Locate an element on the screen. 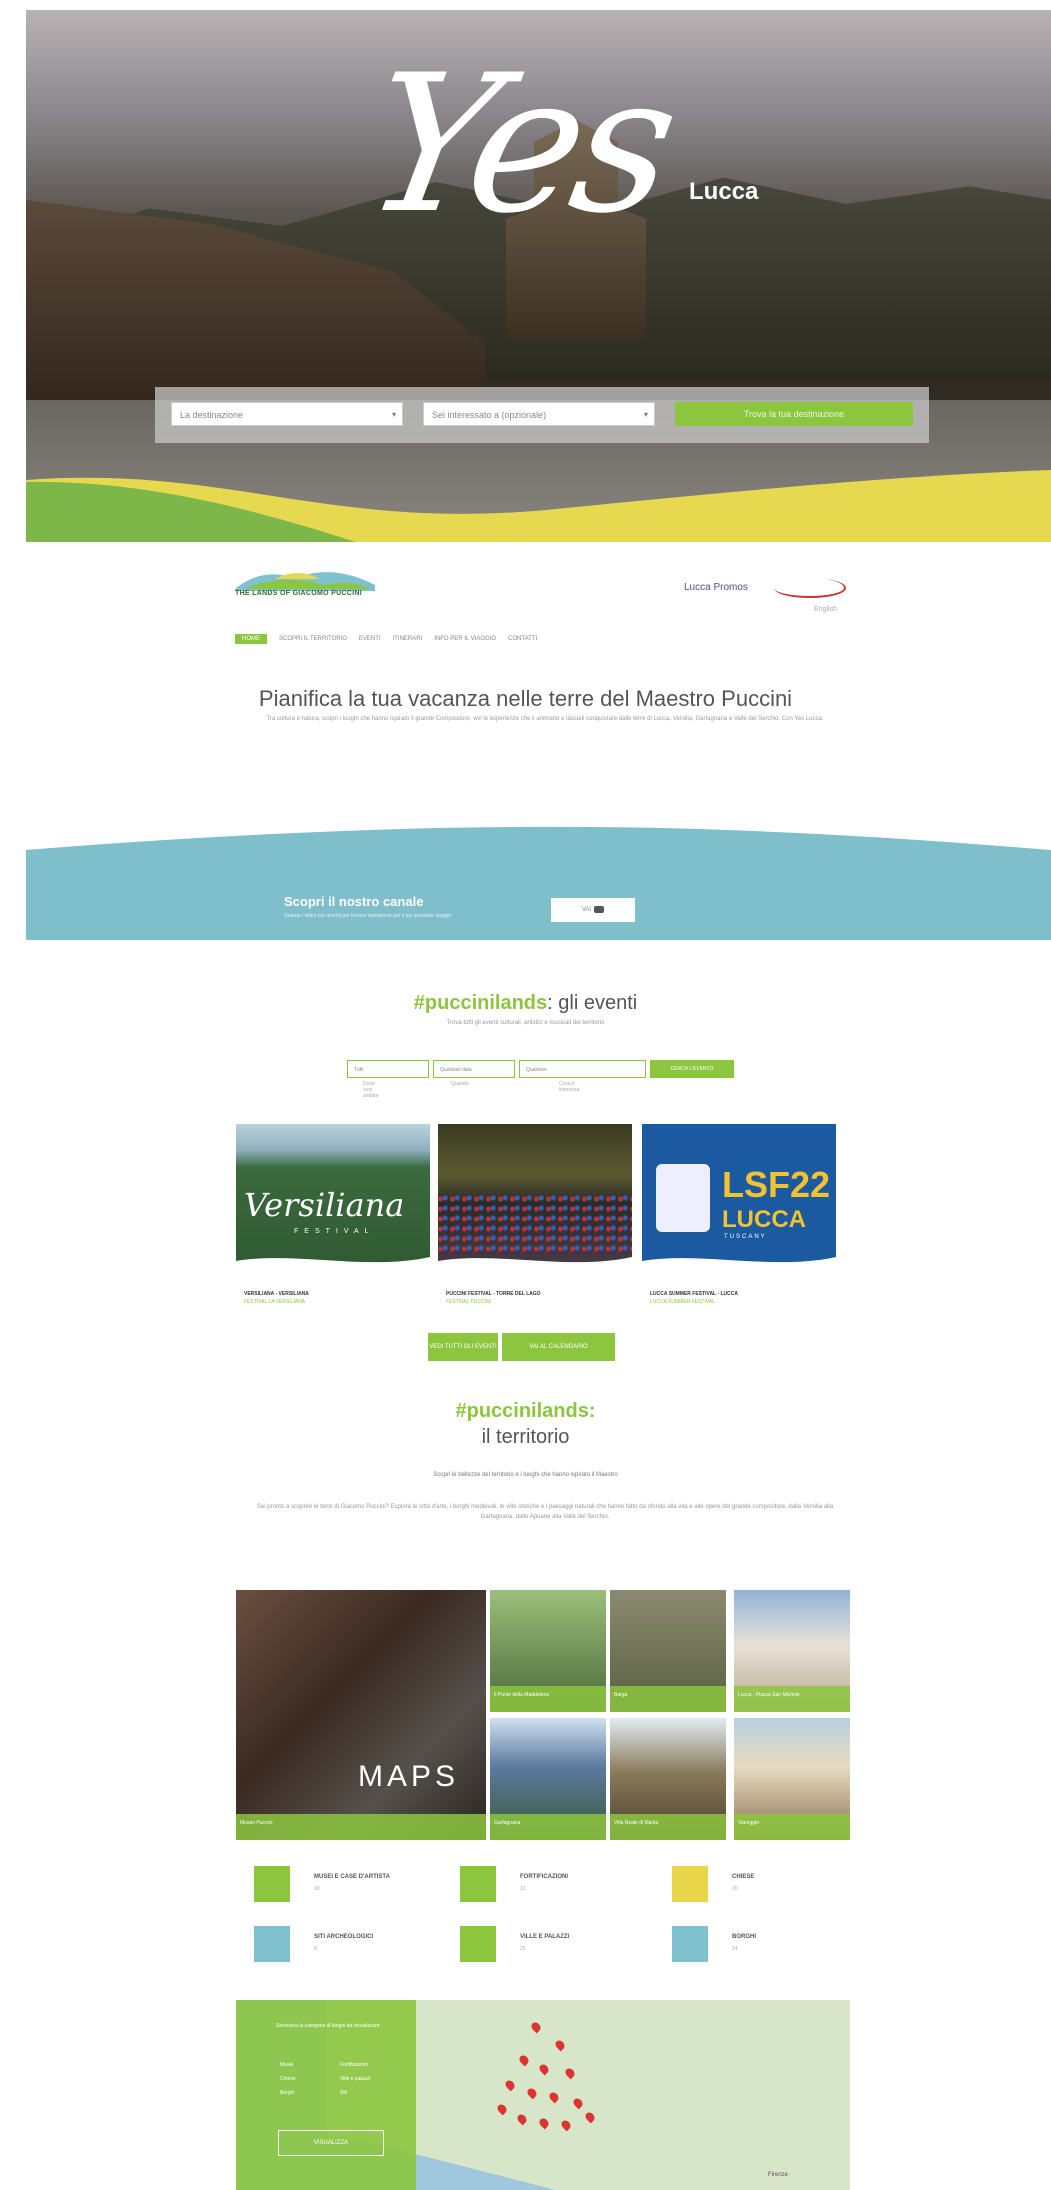 This screenshot has width=1051, height=2190. filter-what: Qualsiasi is located at coordinates (582, 1069).